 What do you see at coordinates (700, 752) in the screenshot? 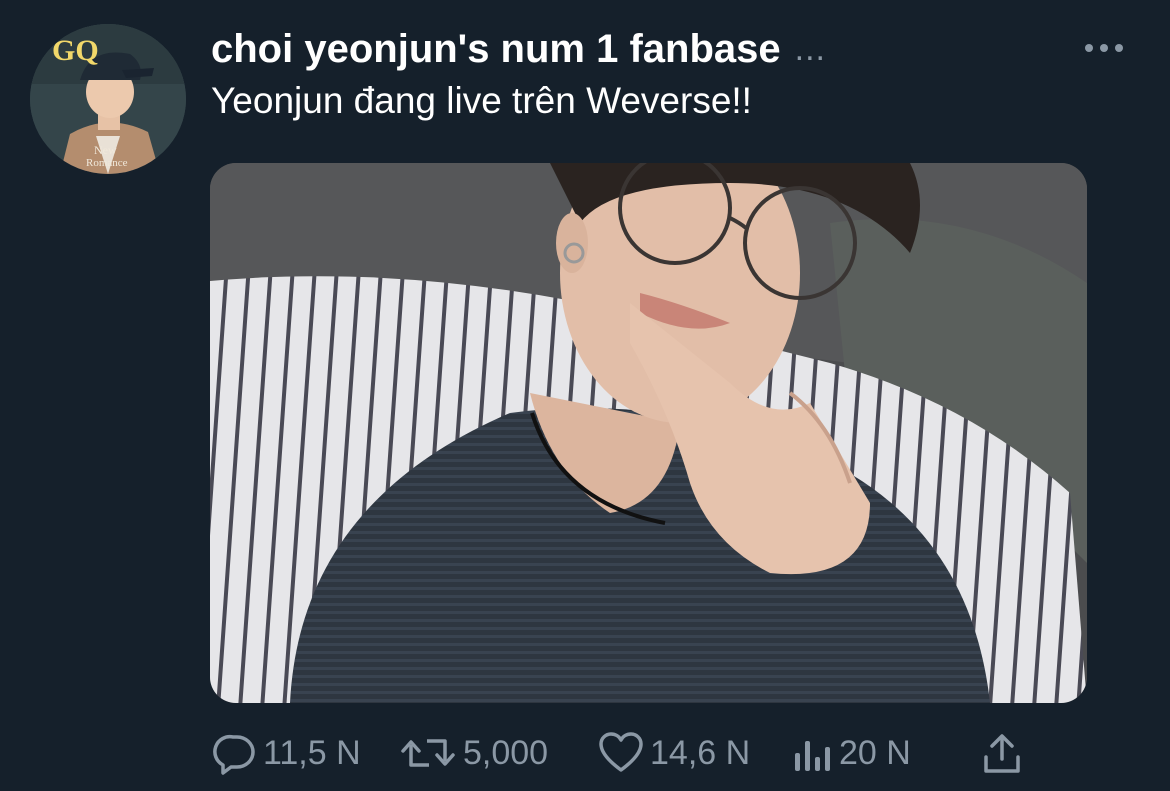
I see `like-count: 14,6 N` at bounding box center [700, 752].